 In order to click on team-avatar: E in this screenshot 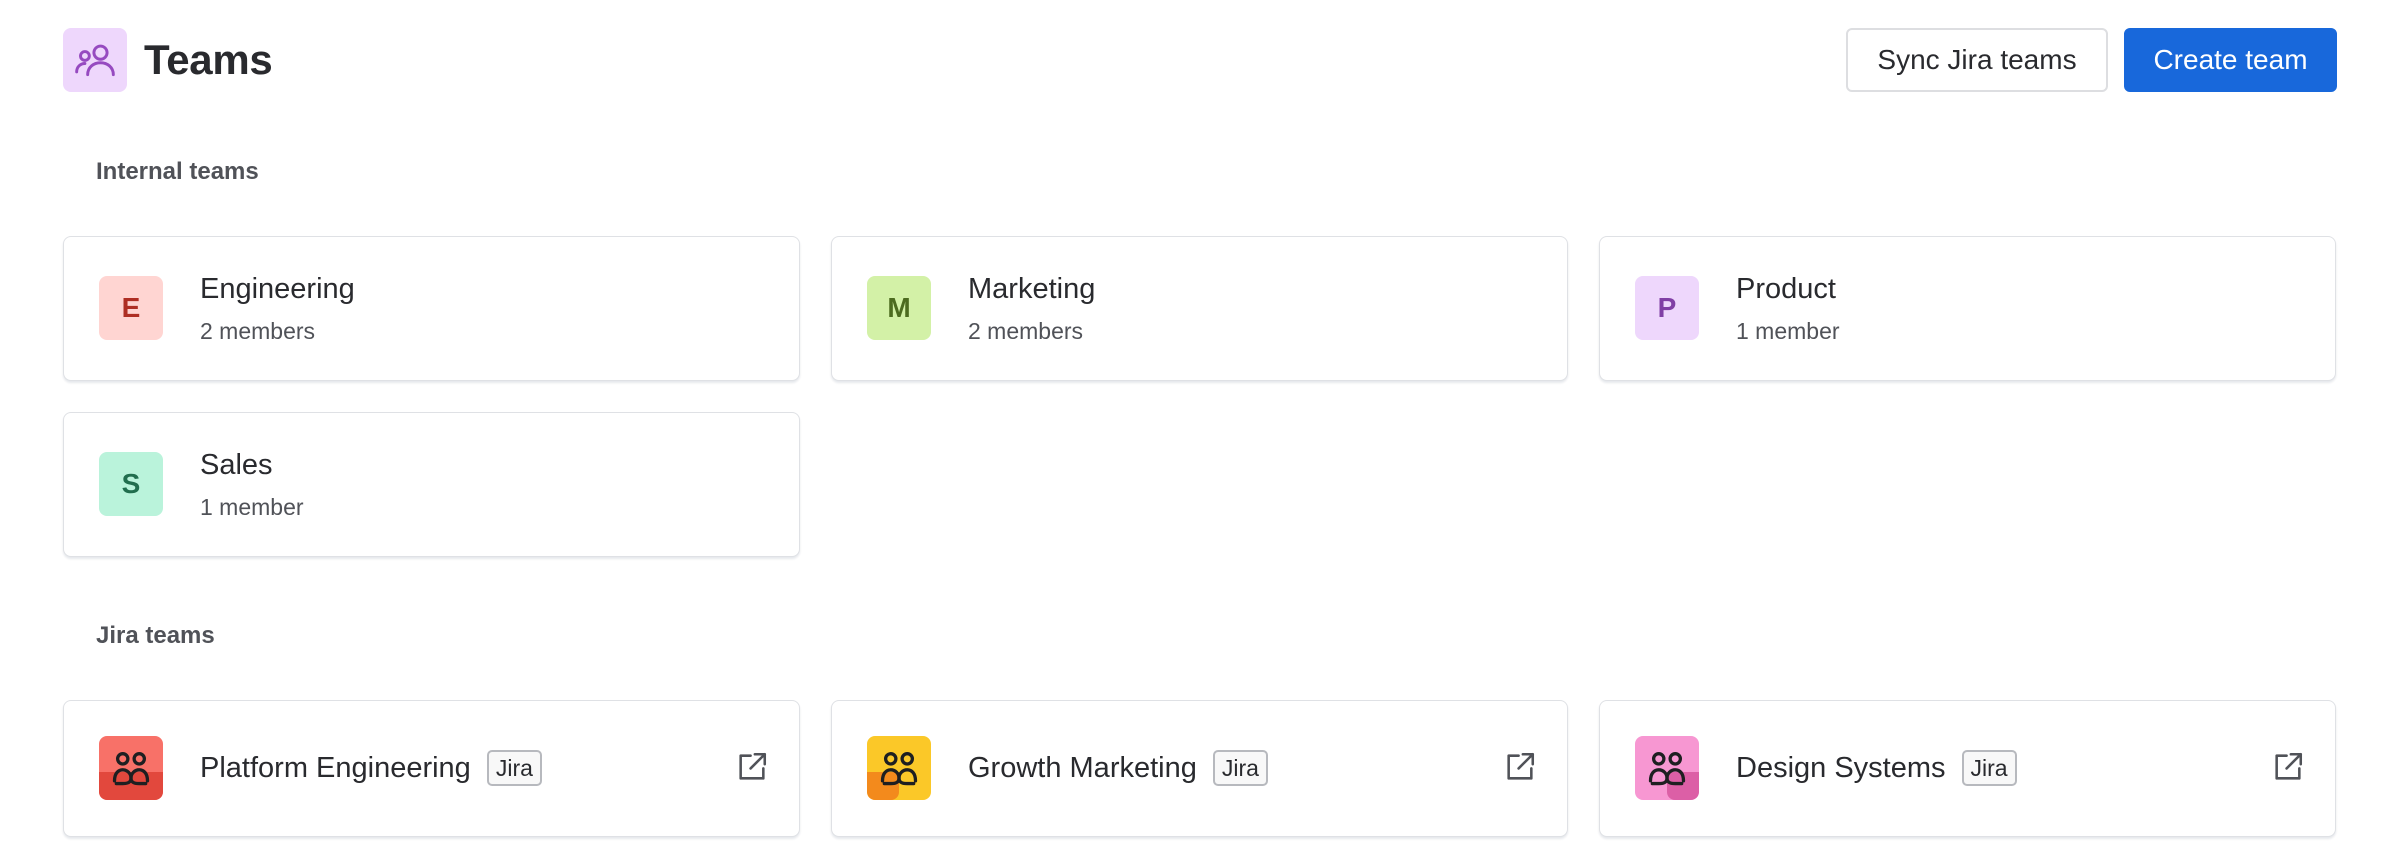, I will do `click(131, 308)`.